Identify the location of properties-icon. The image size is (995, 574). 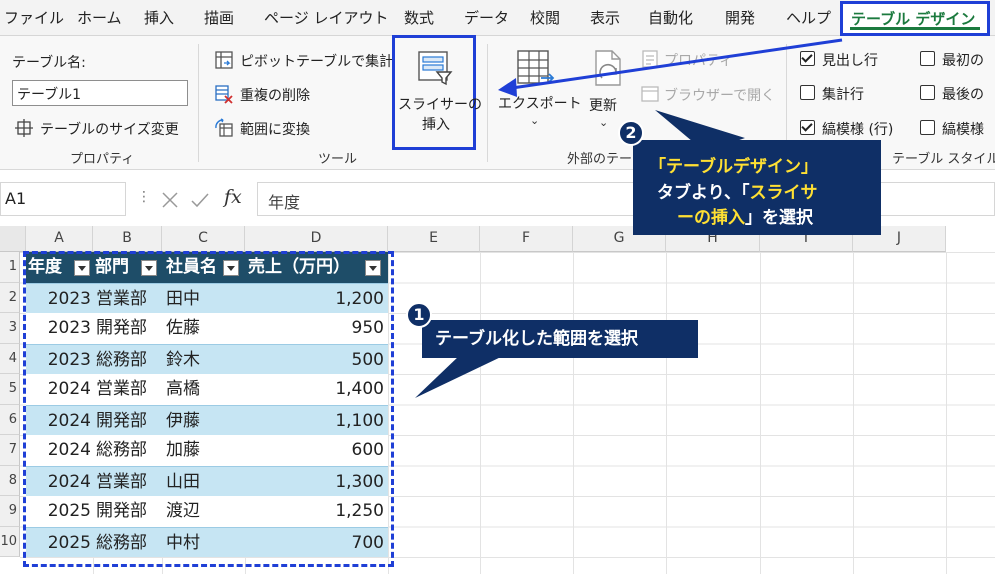
(650, 59).